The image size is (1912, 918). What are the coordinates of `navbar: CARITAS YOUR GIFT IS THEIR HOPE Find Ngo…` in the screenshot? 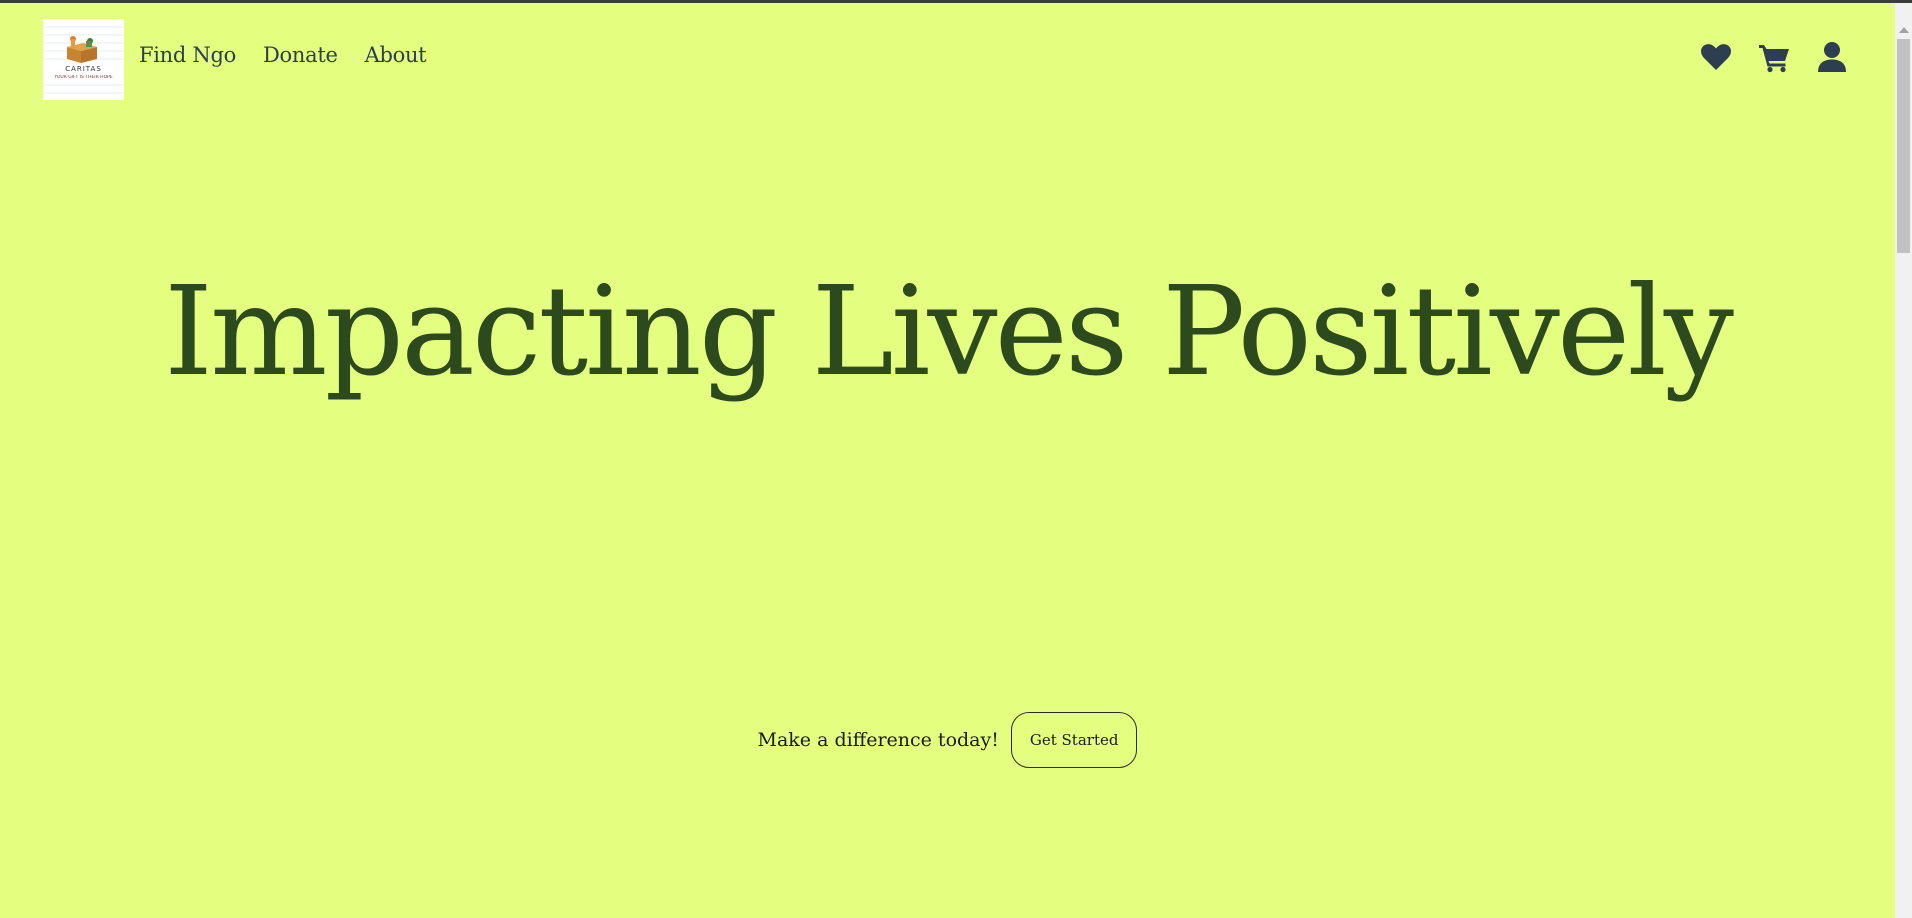 It's located at (947, 58).